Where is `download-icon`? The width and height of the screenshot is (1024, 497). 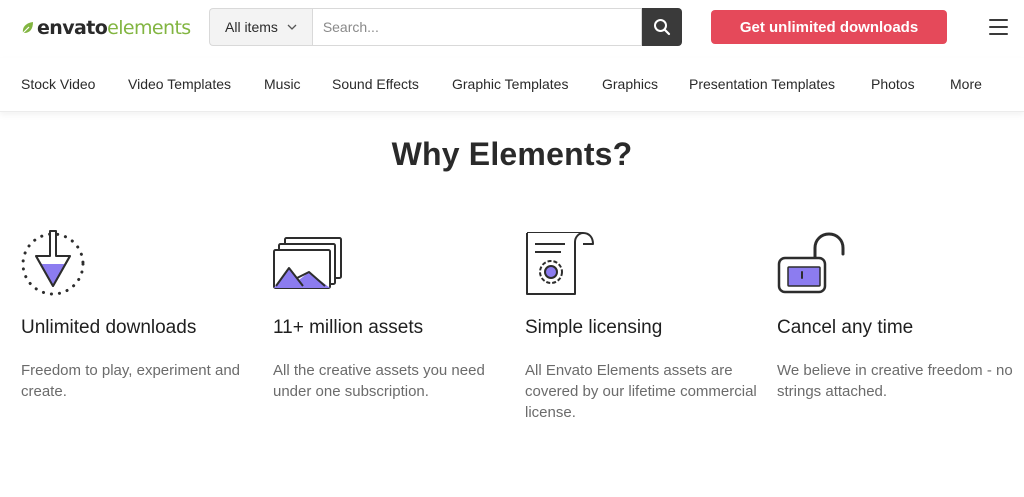
download-icon is located at coordinates (53, 263).